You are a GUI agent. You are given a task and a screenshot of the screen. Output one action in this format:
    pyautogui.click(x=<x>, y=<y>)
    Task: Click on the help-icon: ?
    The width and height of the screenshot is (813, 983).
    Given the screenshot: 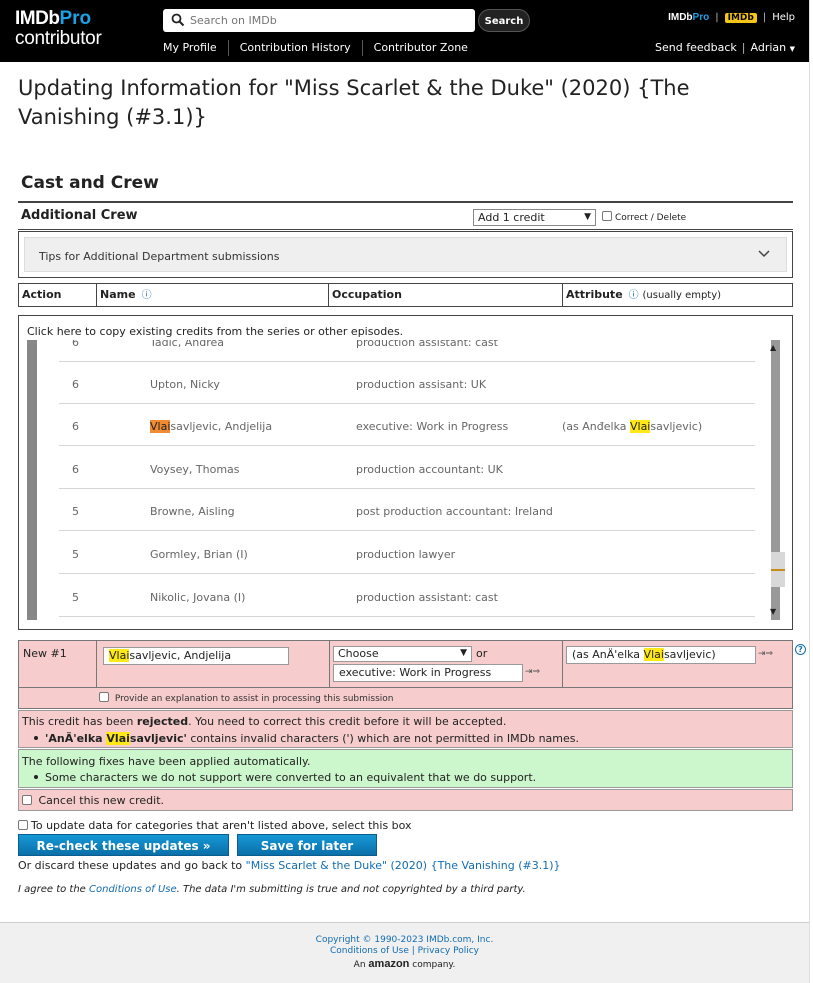 What is the action you would take?
    pyautogui.click(x=800, y=649)
    